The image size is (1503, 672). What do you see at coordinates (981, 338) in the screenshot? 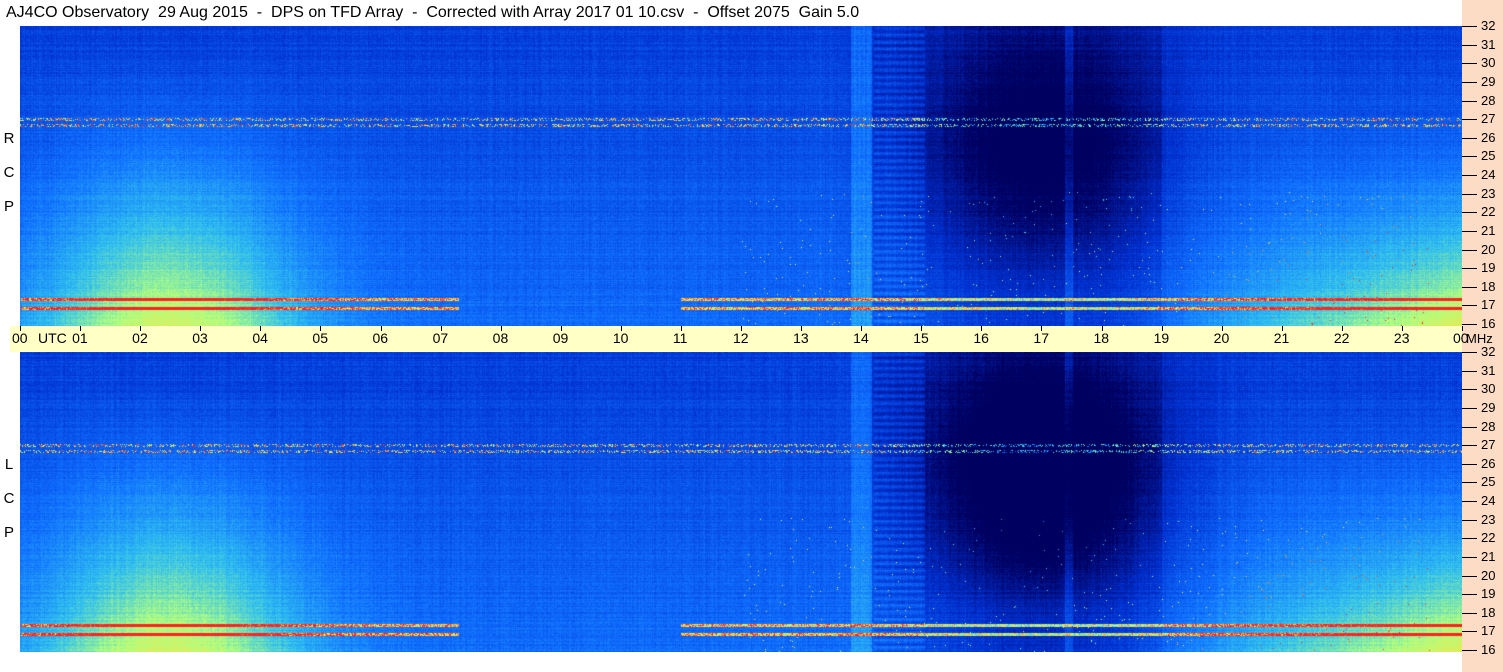
I see `utc-tick-label: 16` at bounding box center [981, 338].